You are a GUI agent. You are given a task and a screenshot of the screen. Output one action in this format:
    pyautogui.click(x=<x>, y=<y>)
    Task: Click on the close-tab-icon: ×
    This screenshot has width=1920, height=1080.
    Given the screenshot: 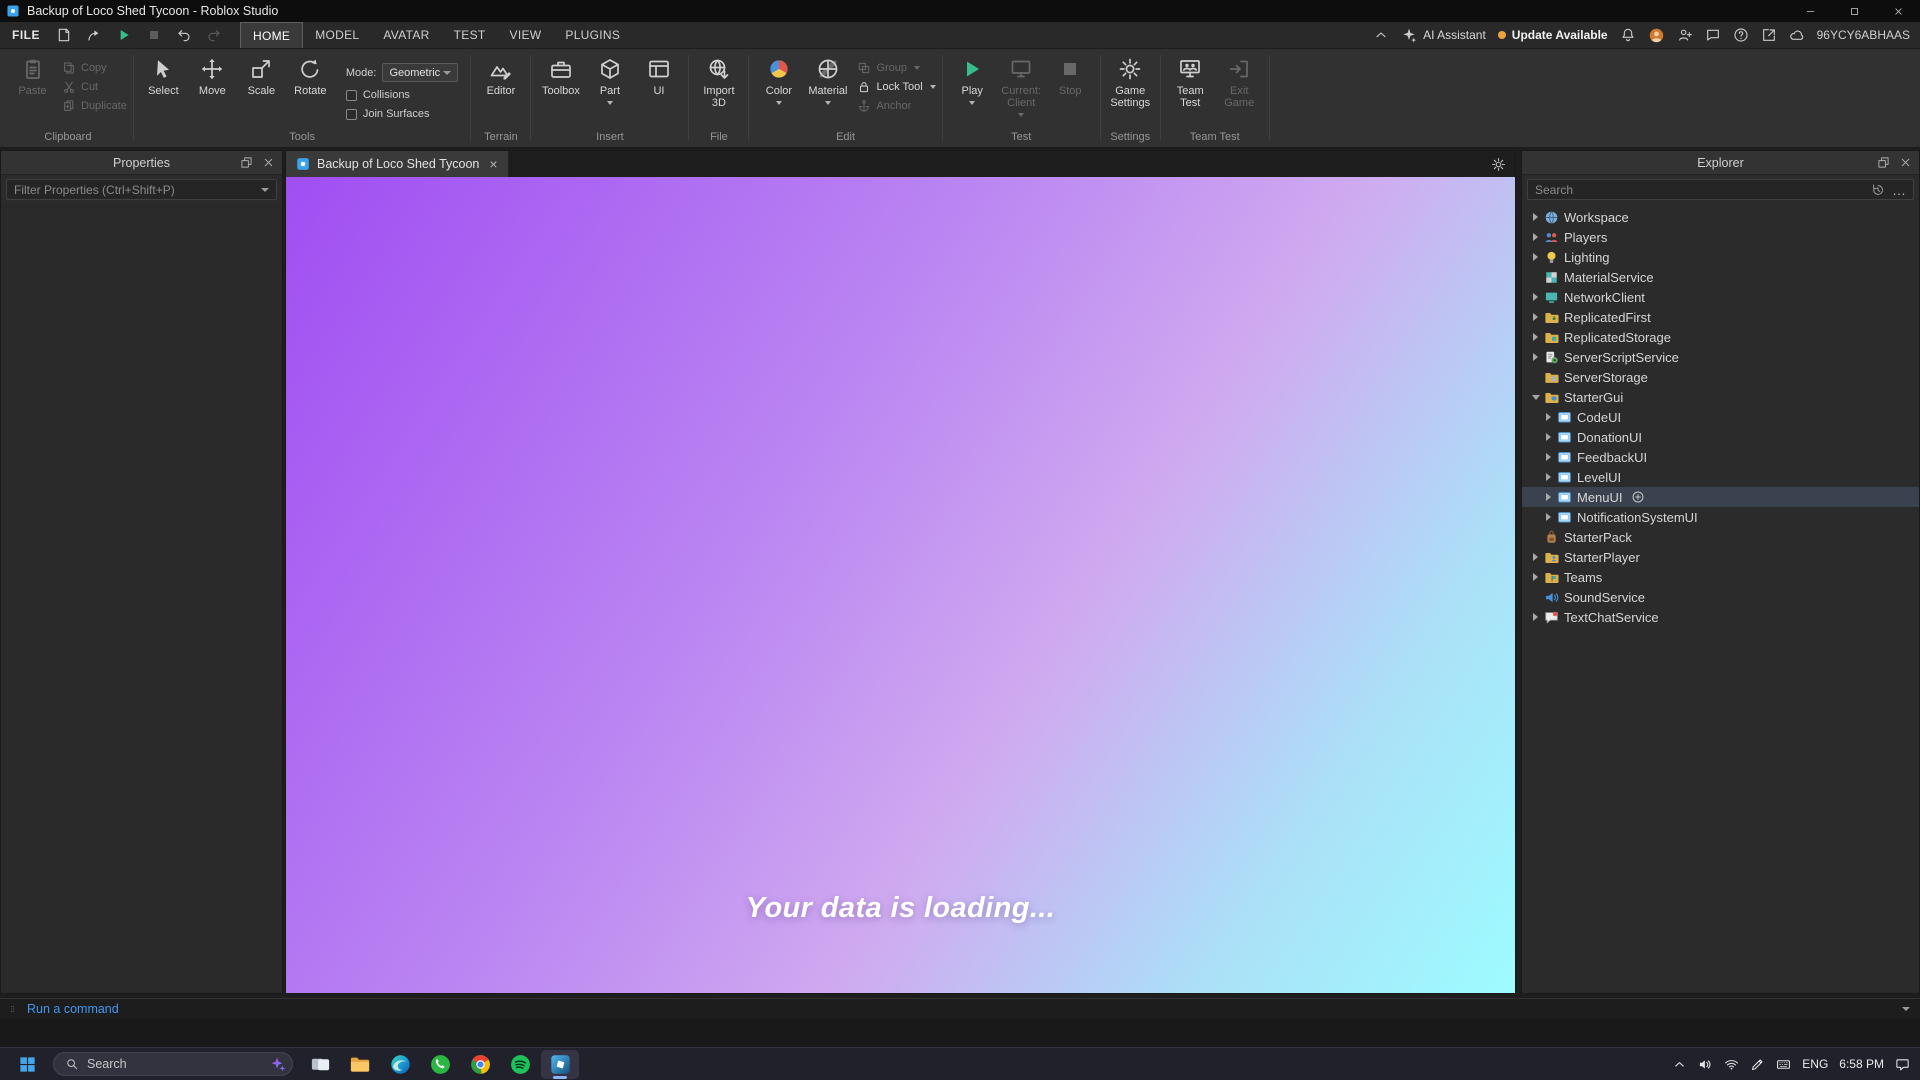 What is the action you would take?
    pyautogui.click(x=493, y=164)
    